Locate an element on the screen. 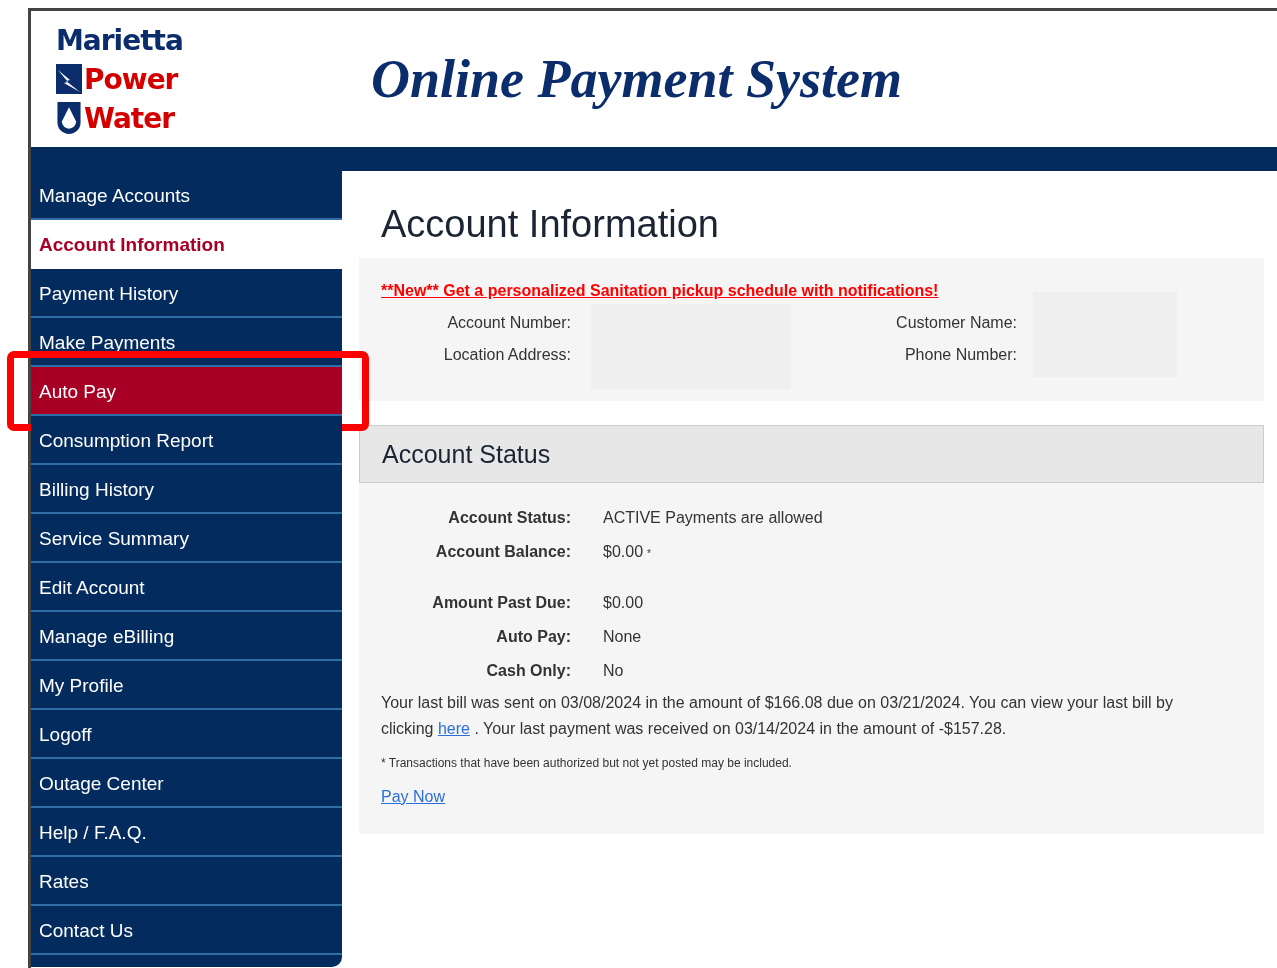 Image resolution: width=1277 pixels, height=968 pixels. field-label: Customer Name: is located at coordinates (956, 323).